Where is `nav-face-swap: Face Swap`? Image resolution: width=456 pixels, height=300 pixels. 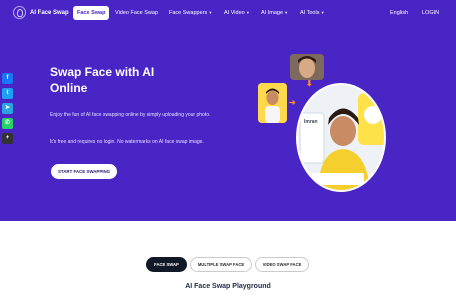 nav-face-swap: Face Swap is located at coordinates (91, 13).